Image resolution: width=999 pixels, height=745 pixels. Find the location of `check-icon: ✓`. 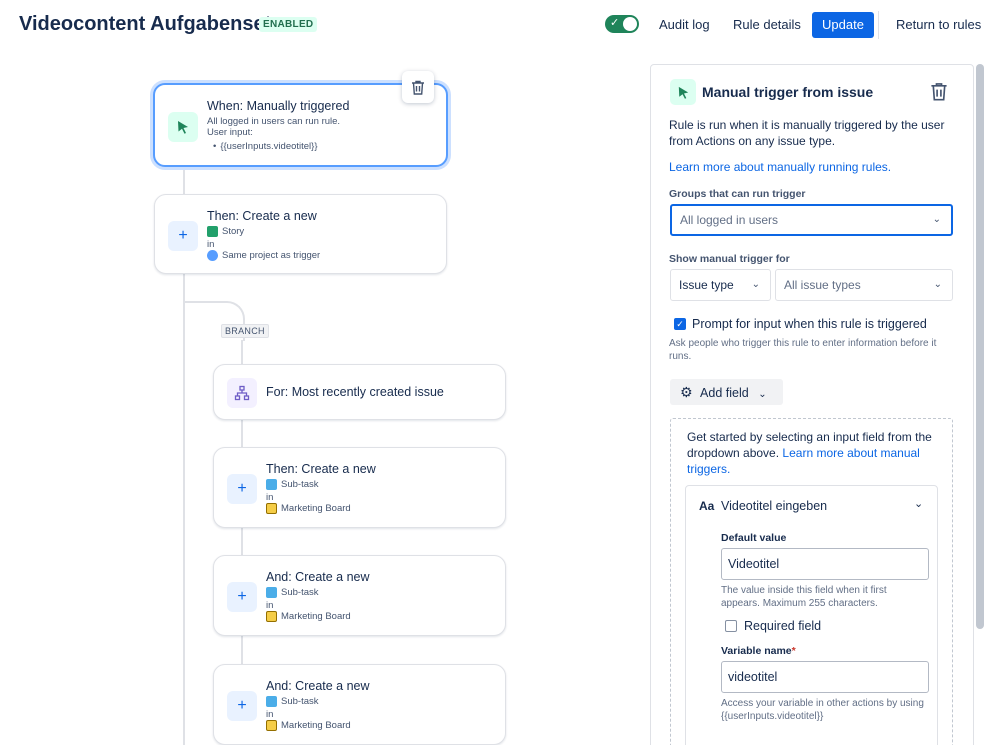

check-icon: ✓ is located at coordinates (615, 23).